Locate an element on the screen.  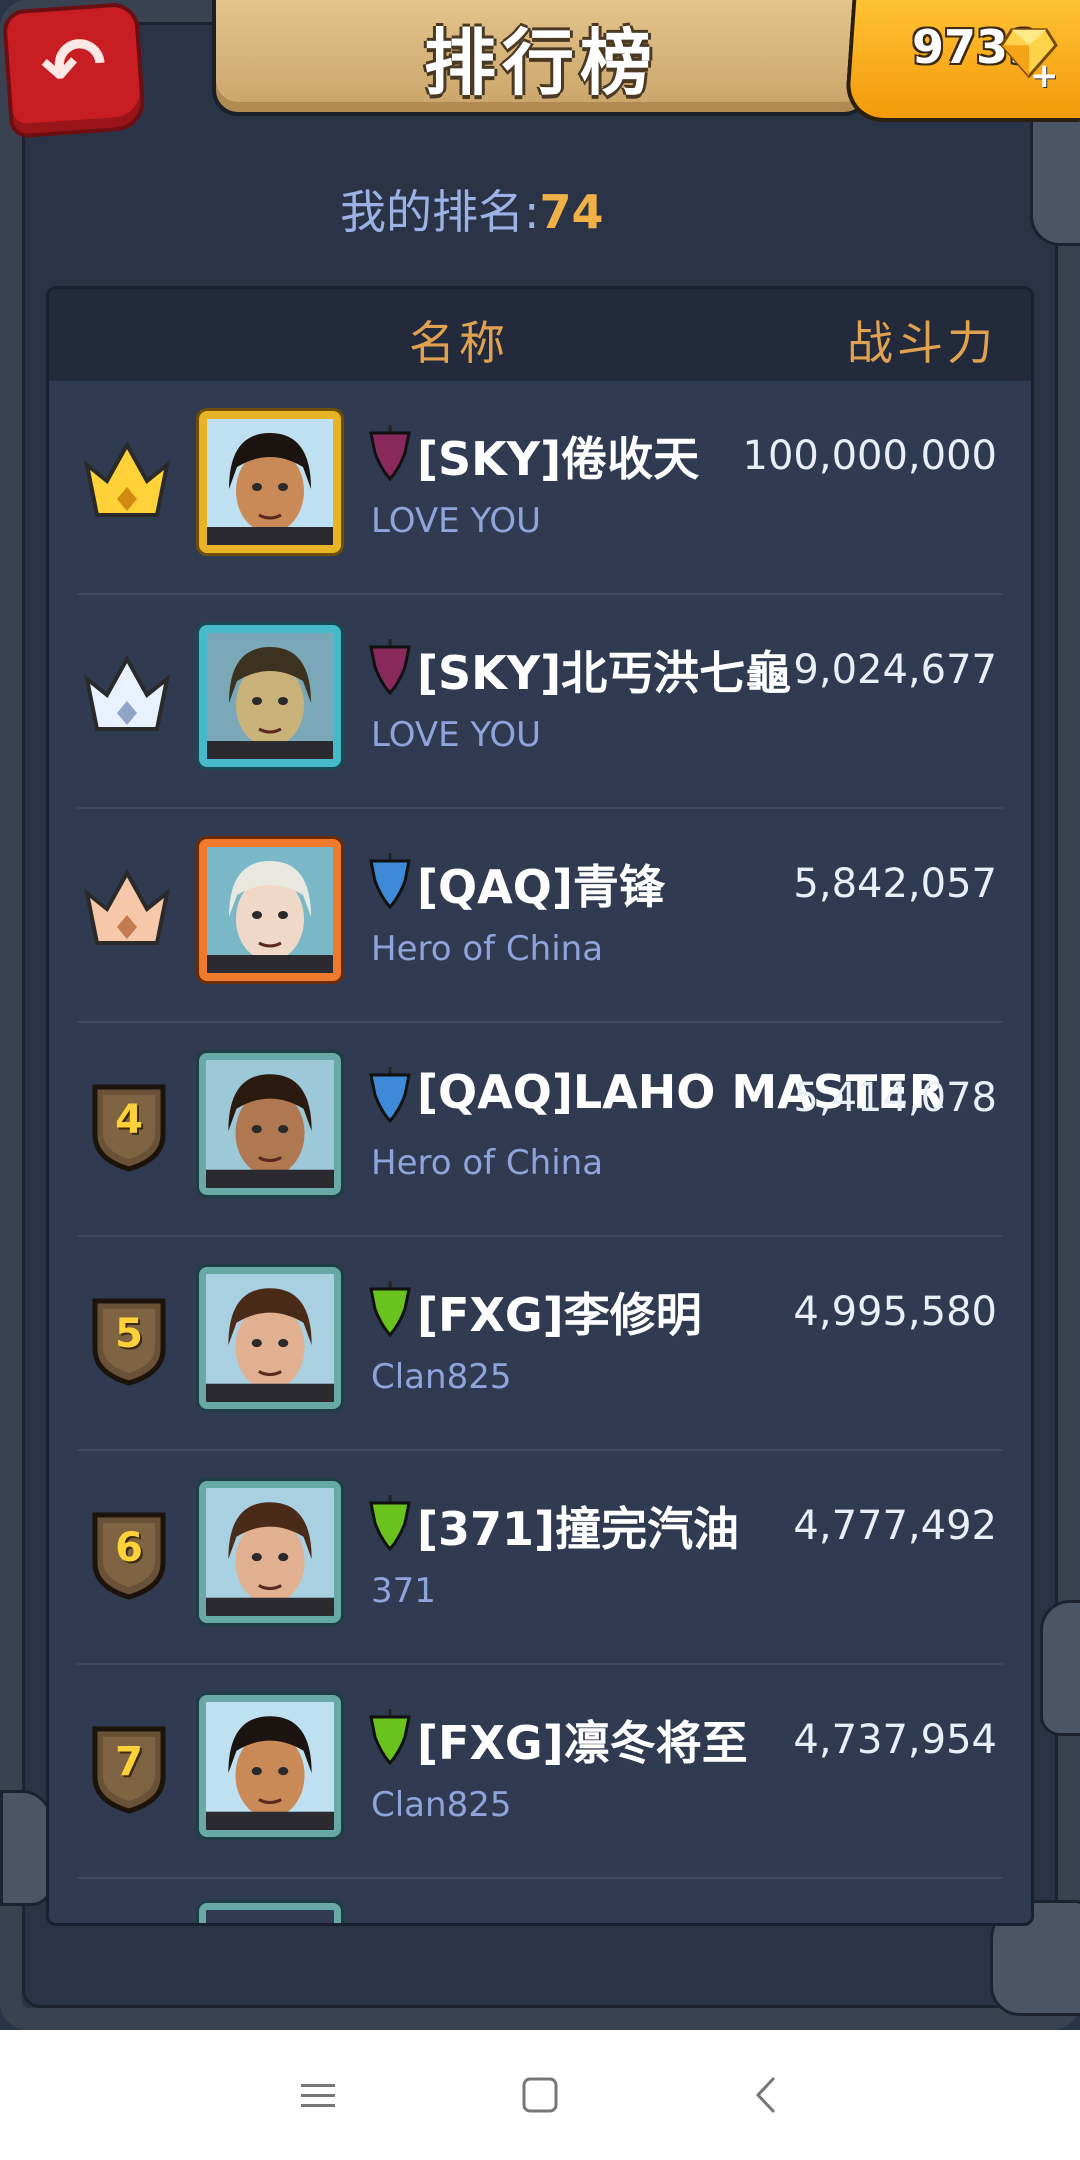
player-power: 4,737,954 is located at coordinates (895, 1740).